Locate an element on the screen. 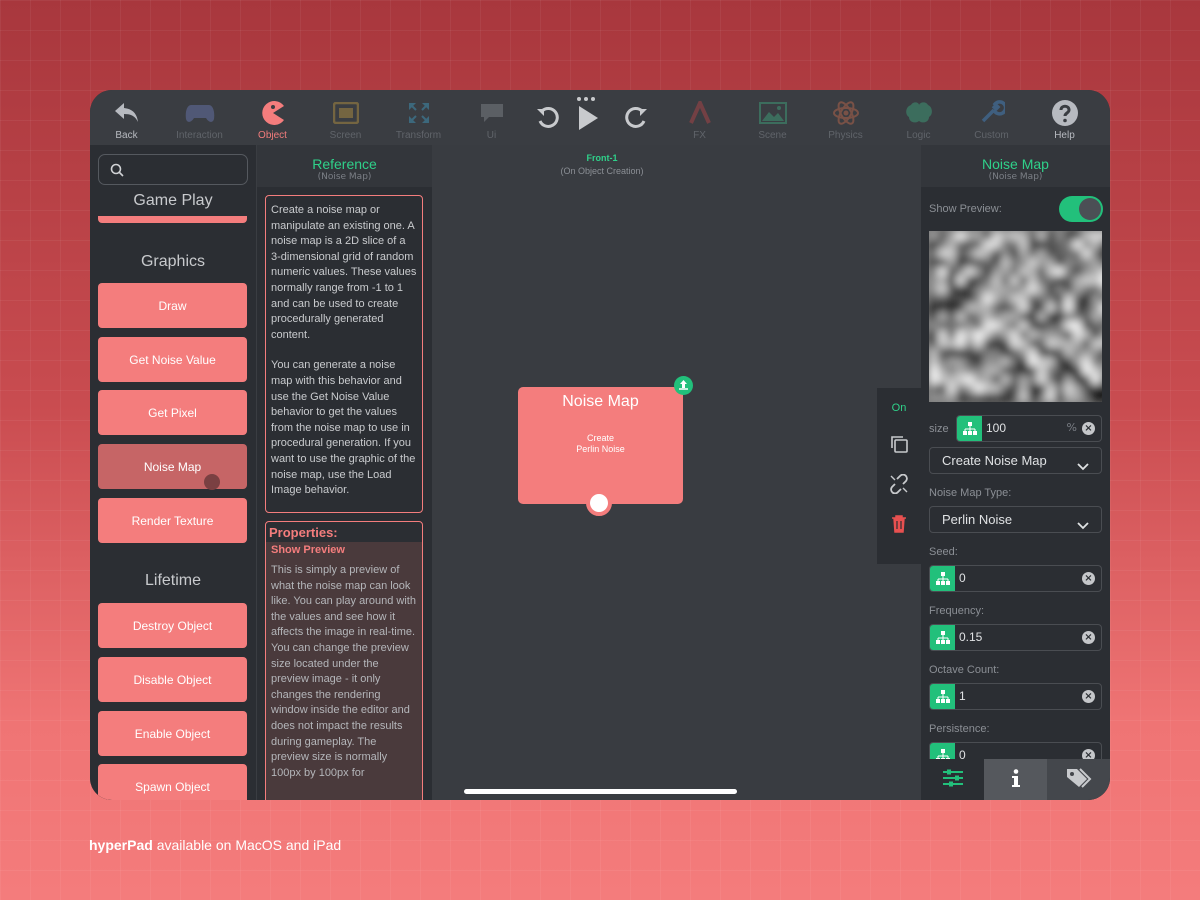 Image resolution: width=1200 pixels, height=900 pixels. toolbar-ui: Ui is located at coordinates (491, 117).